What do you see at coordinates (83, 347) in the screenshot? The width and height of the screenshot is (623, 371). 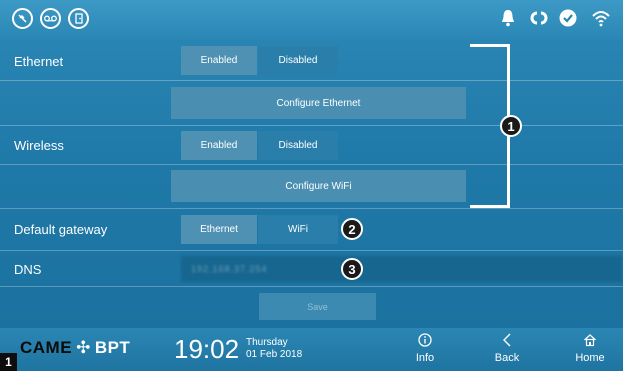 I see `brand-cross-icon: ✣` at bounding box center [83, 347].